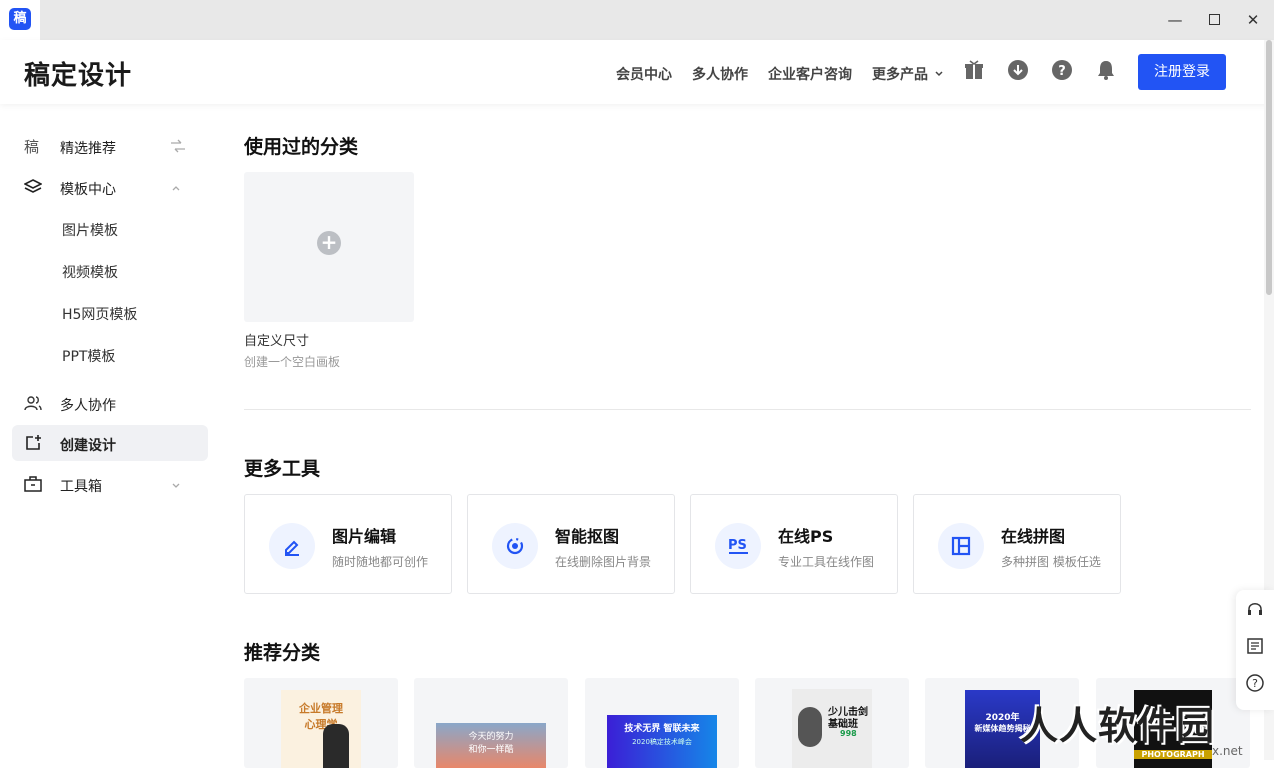 This screenshot has height=768, width=1274. Describe the element at coordinates (1173, 754) in the screenshot. I see `thumbnail-text: PHOTOGRAPH` at that location.